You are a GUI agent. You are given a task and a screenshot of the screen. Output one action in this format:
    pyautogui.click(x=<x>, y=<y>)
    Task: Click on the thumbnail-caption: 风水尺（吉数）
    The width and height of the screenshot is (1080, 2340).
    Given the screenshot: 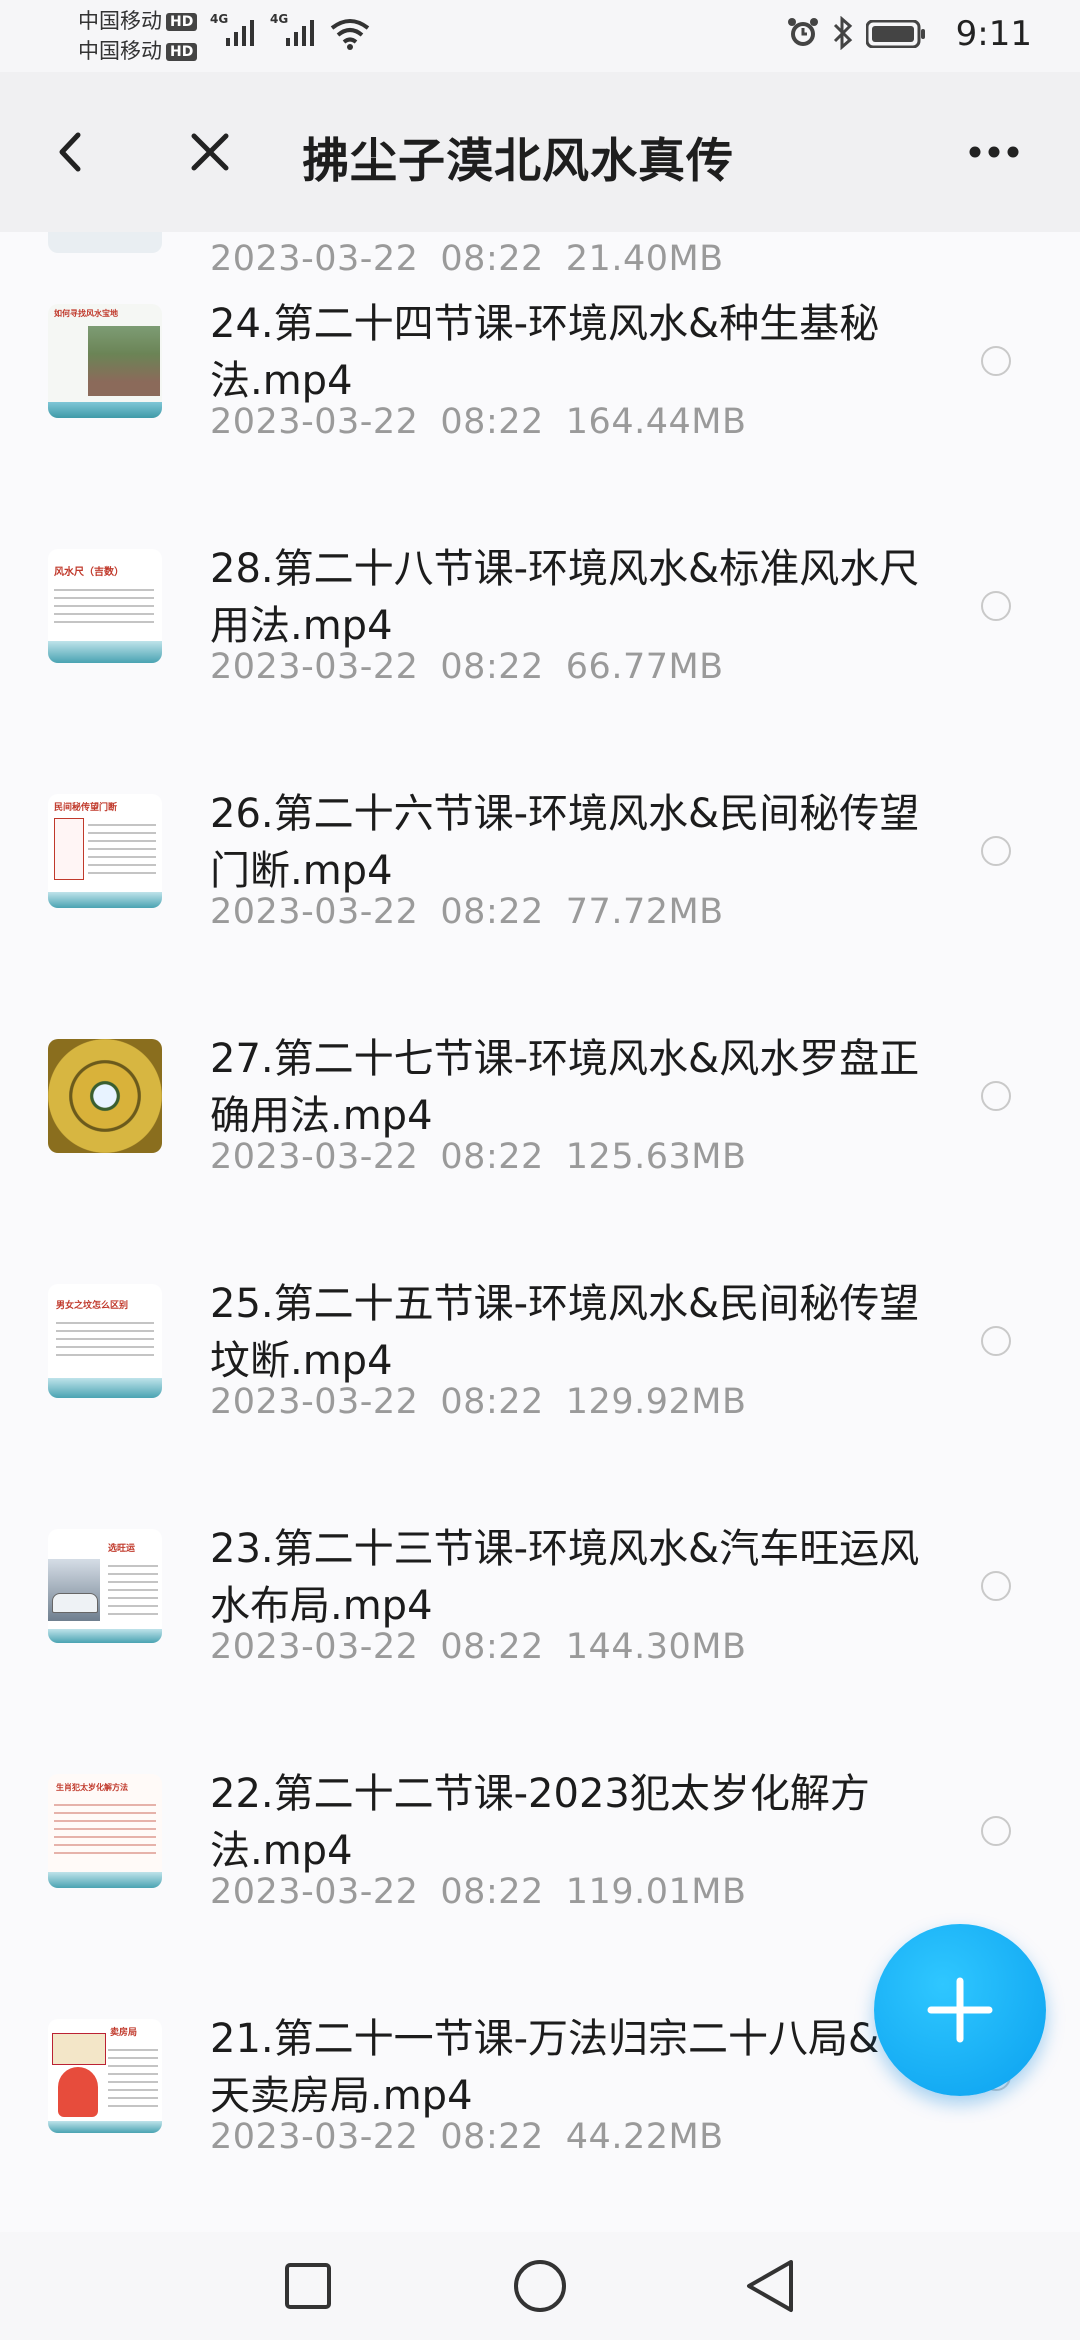 What is the action you would take?
    pyautogui.click(x=89, y=572)
    